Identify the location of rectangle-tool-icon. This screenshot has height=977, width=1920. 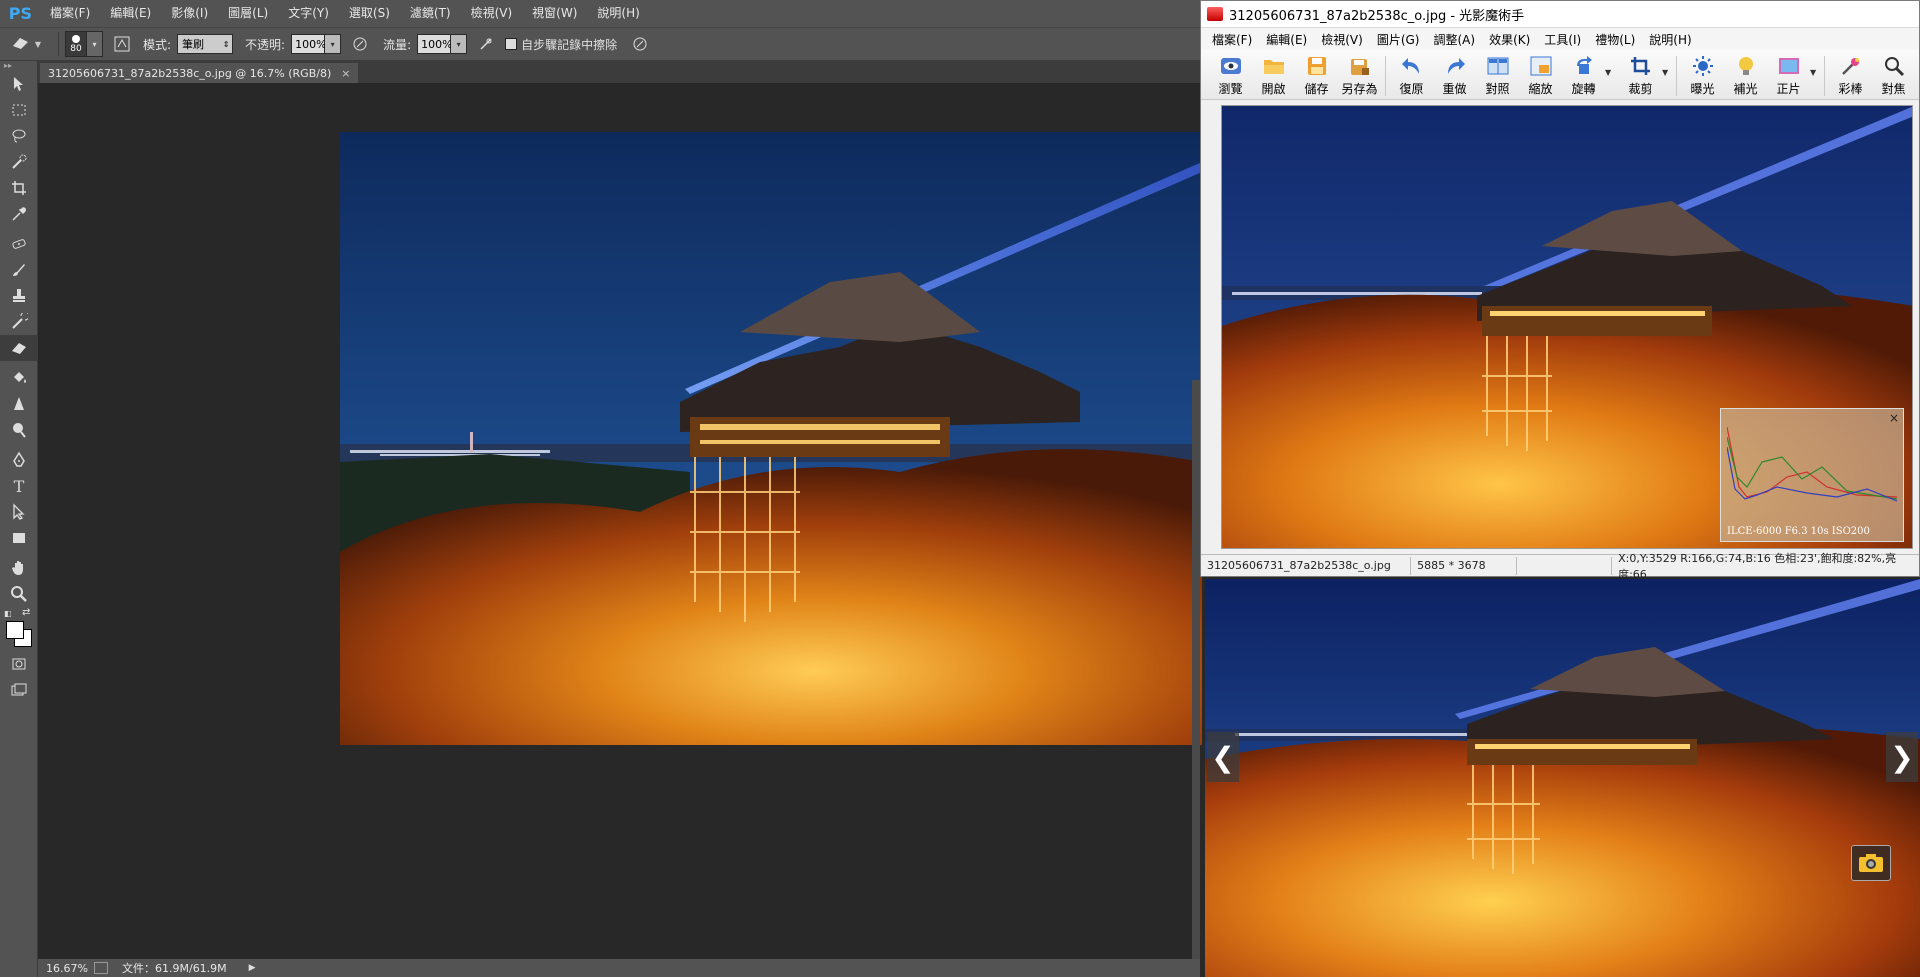
(19, 538).